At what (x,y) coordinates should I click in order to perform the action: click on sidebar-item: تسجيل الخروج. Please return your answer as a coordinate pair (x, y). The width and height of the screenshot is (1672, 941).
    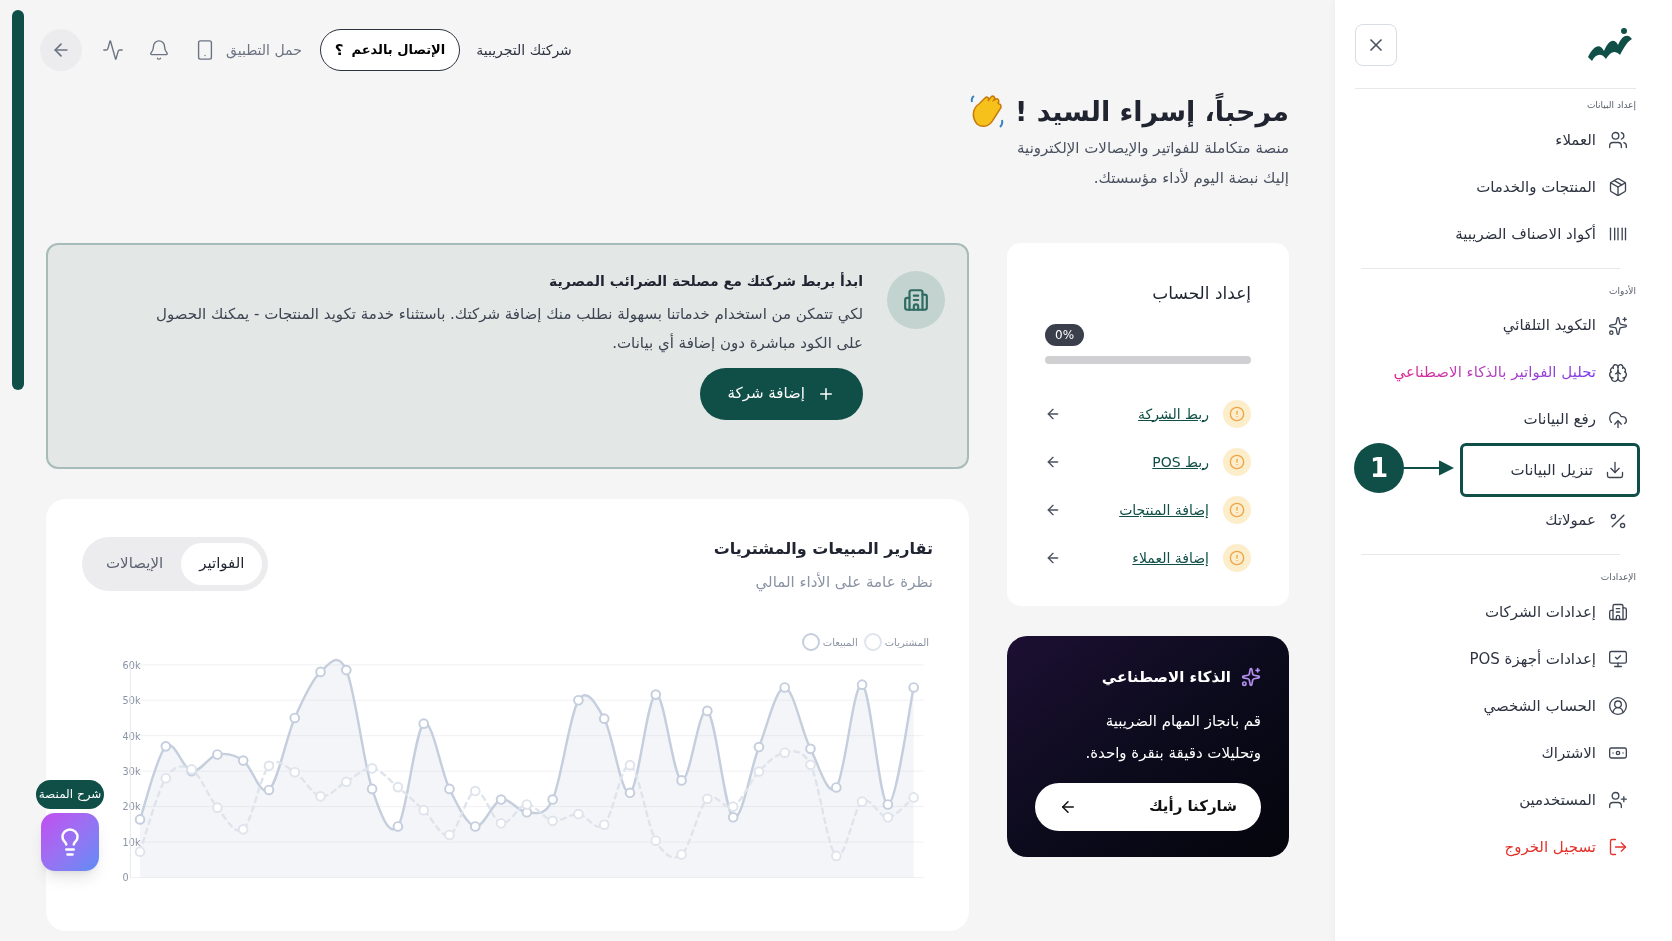
    Looking at the image, I should click on (1498, 847).